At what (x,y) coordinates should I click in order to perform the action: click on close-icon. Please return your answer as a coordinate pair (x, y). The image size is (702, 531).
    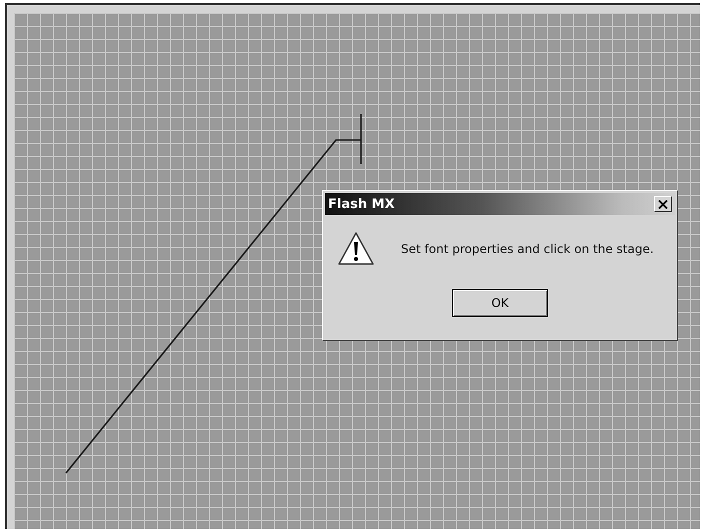
    Looking at the image, I should click on (663, 204).